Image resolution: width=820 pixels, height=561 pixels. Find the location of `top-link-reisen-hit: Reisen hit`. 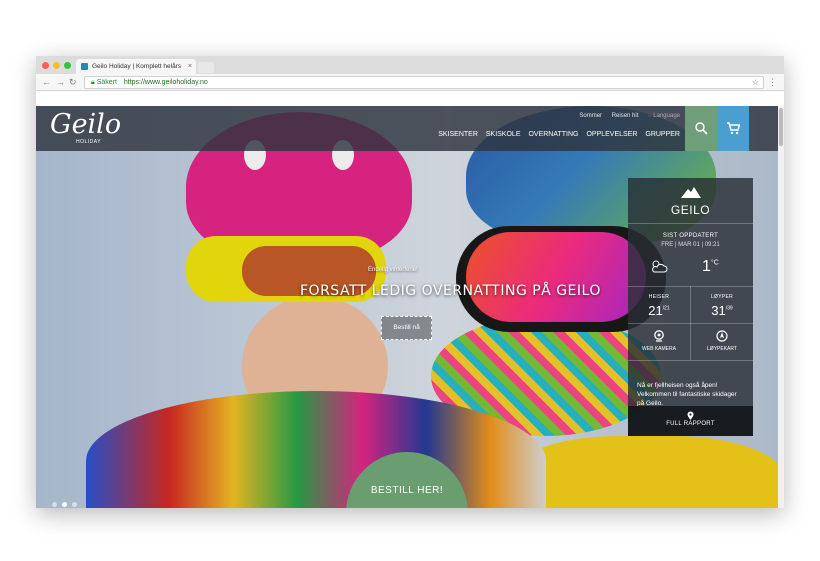

top-link-reisen-hit: Reisen hit is located at coordinates (625, 116).